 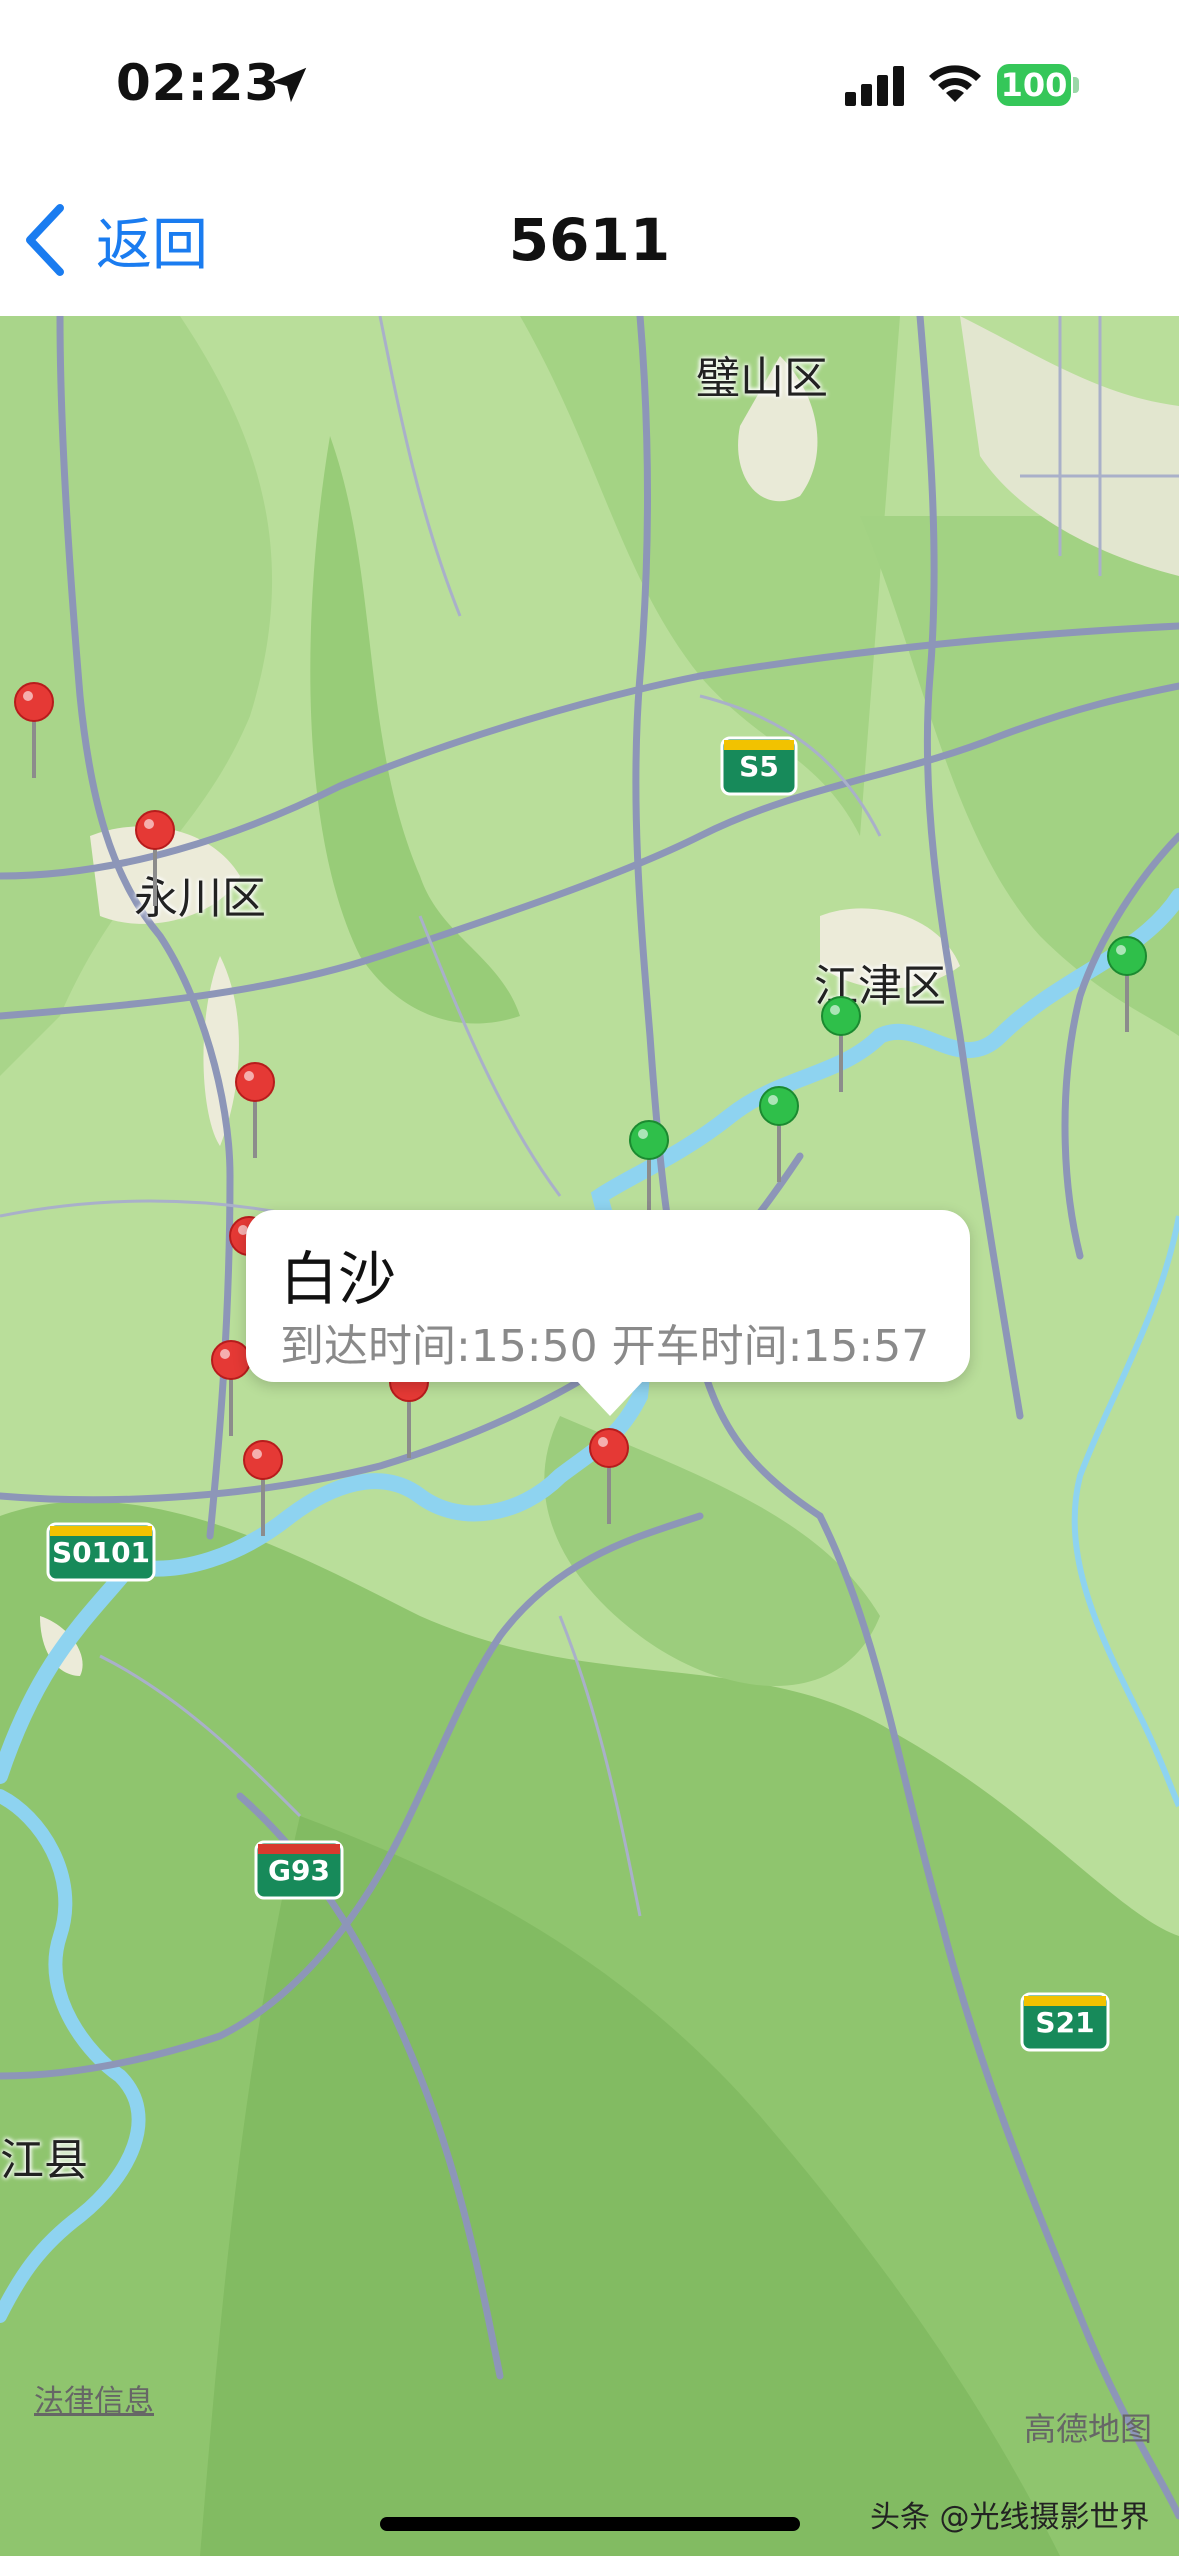 I want to click on station-callout: 白沙 到达时间:15:50 开车时间:15:57, so click(x=608, y=1313).